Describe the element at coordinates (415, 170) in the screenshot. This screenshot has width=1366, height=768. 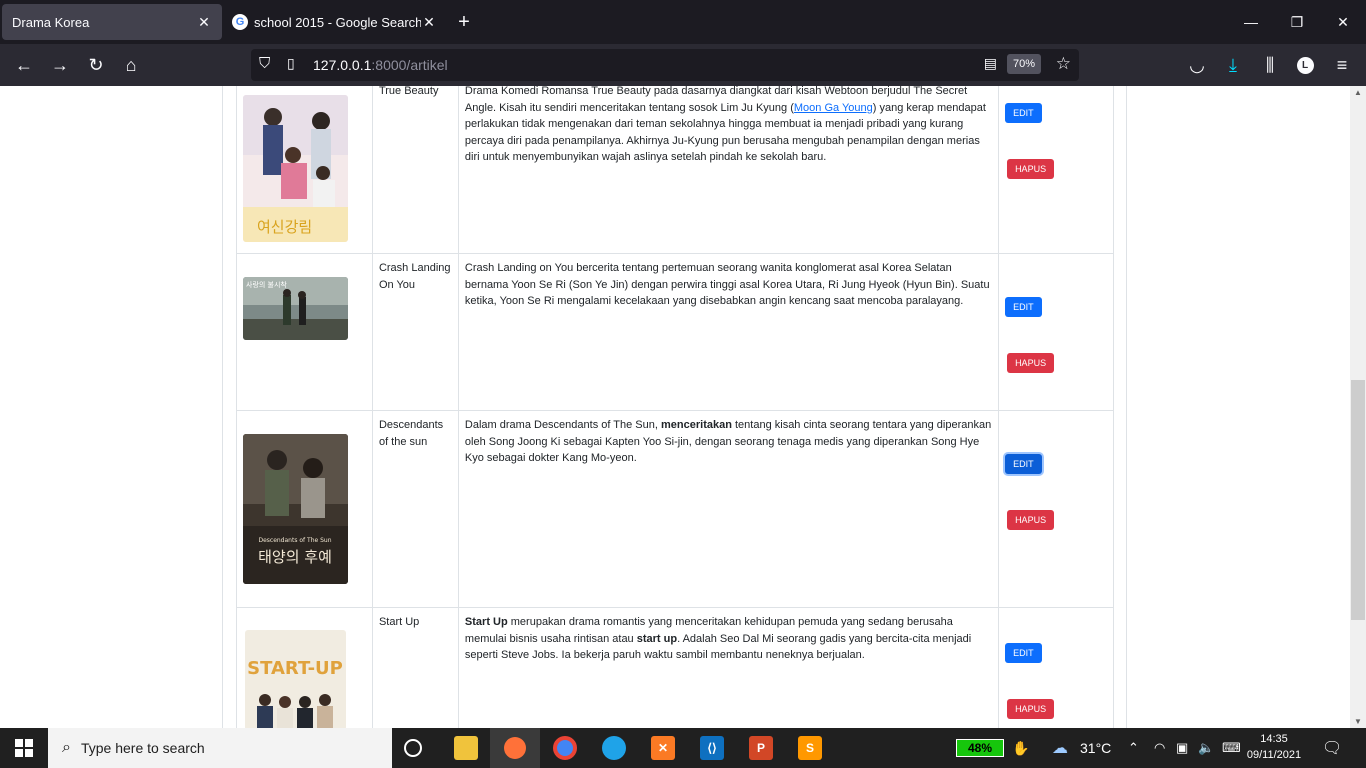
I see `title-cell: True Beauty` at that location.